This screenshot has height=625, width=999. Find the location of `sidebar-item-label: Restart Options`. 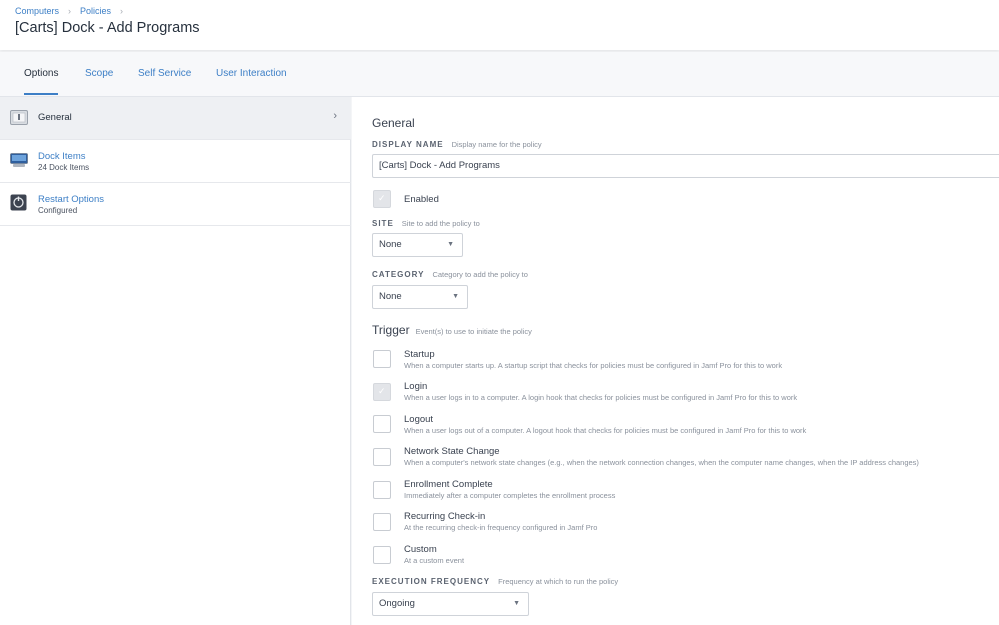

sidebar-item-label: Restart Options is located at coordinates (71, 199).